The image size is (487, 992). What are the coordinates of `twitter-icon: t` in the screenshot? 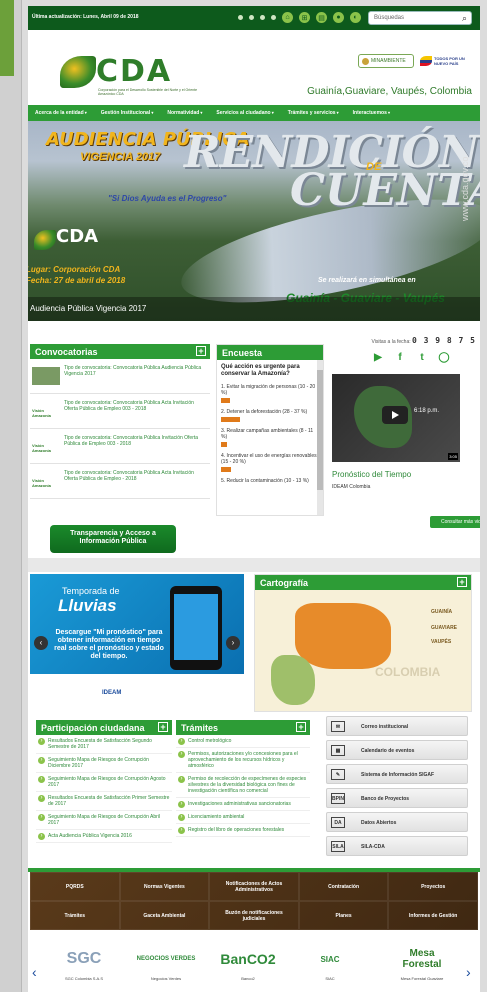 It's located at (422, 358).